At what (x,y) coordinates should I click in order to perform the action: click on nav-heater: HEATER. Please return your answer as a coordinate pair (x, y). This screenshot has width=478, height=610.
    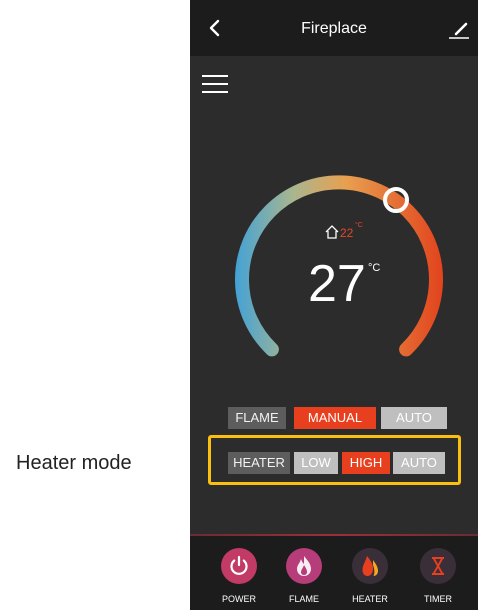
    Looking at the image, I should click on (370, 575).